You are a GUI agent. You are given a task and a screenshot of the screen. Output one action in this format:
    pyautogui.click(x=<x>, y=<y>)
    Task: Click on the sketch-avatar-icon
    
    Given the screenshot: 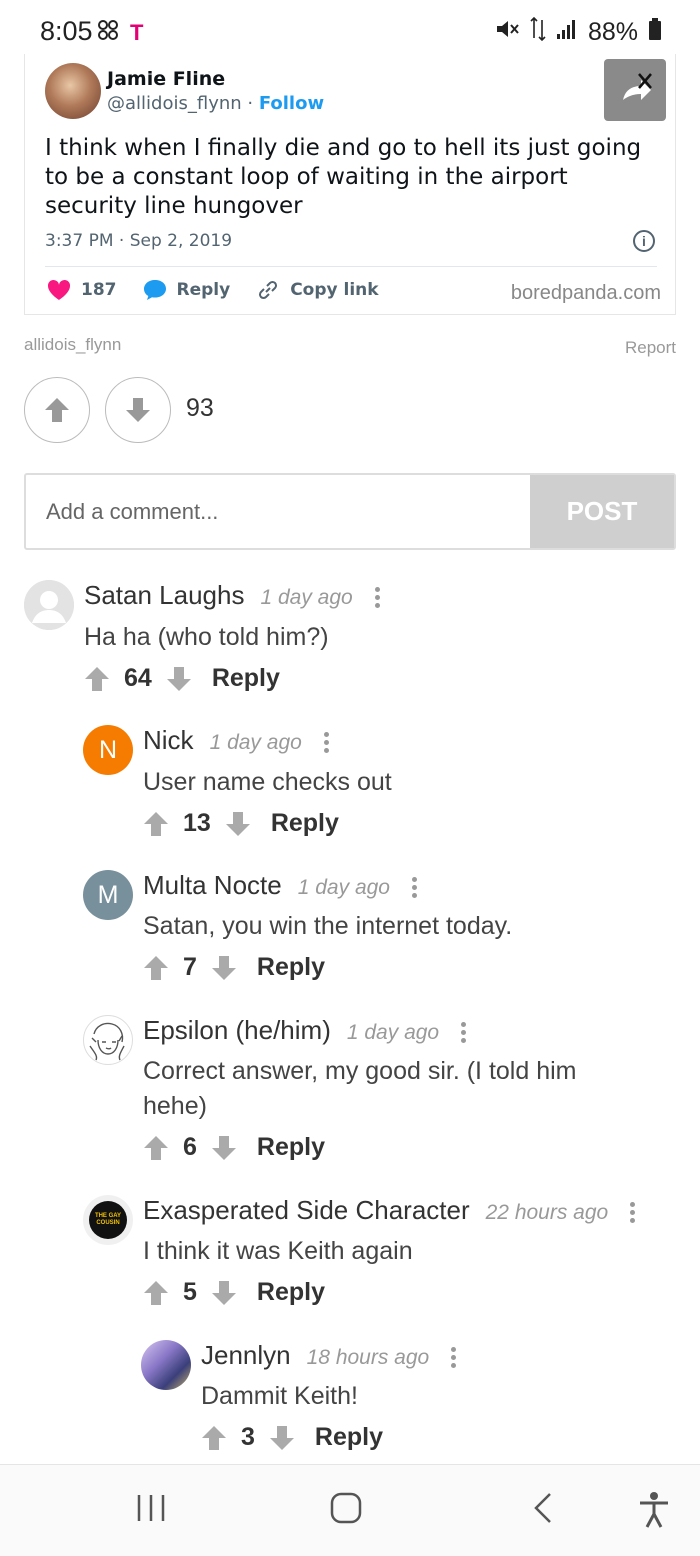 What is the action you would take?
    pyautogui.click(x=107, y=1041)
    